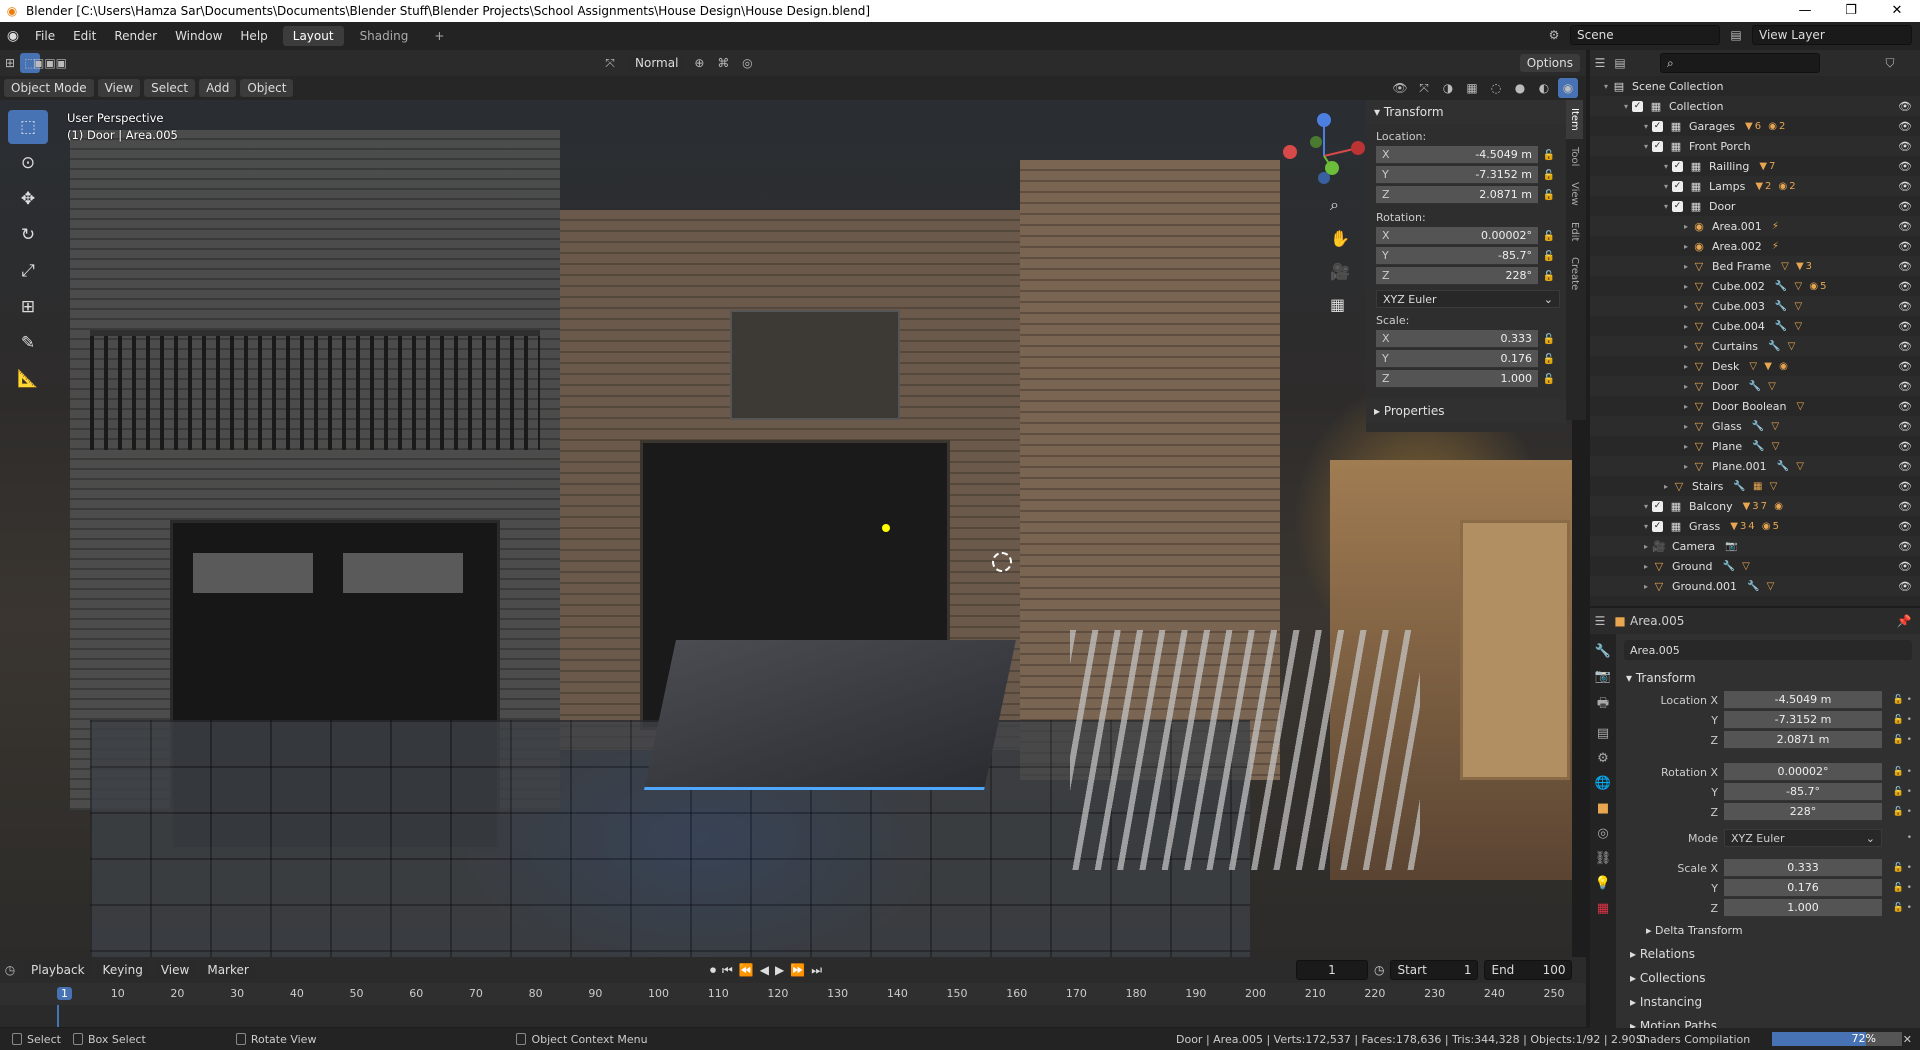 Image resolution: width=1920 pixels, height=1050 pixels. I want to click on end-frame-field: End 100, so click(1528, 970).